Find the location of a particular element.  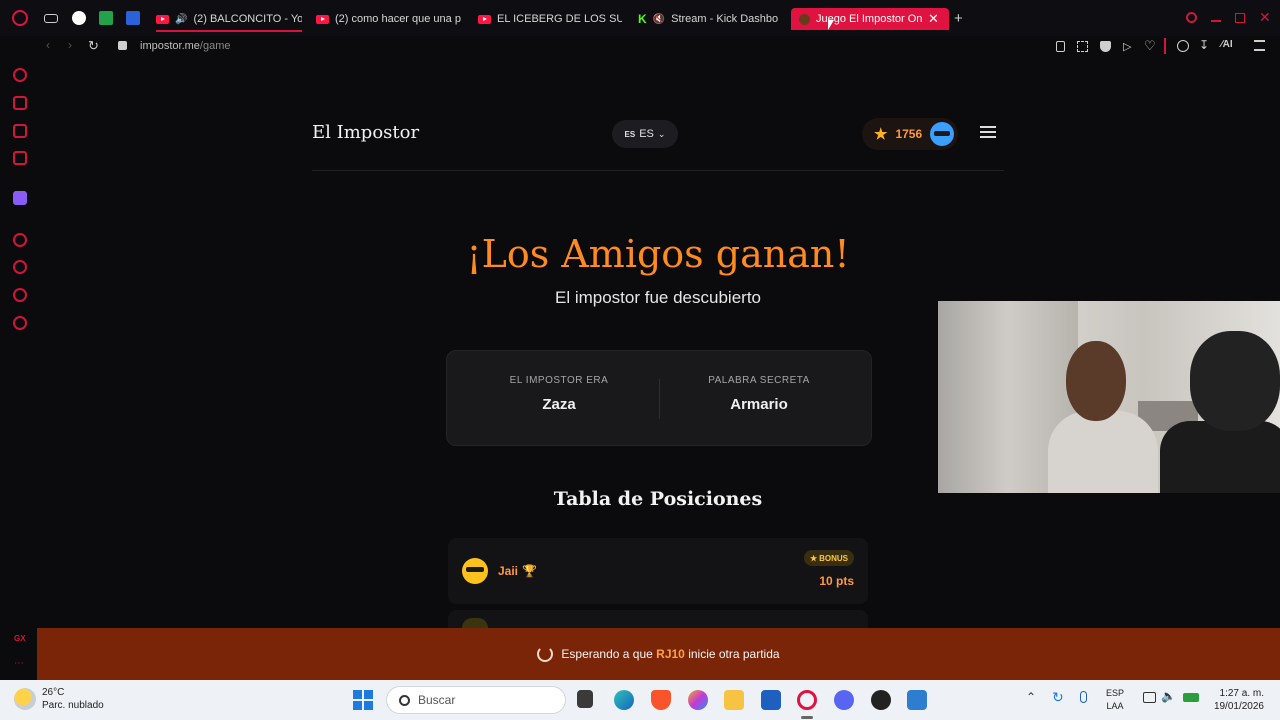

download-icon: ↧ is located at coordinates (1204, 45).